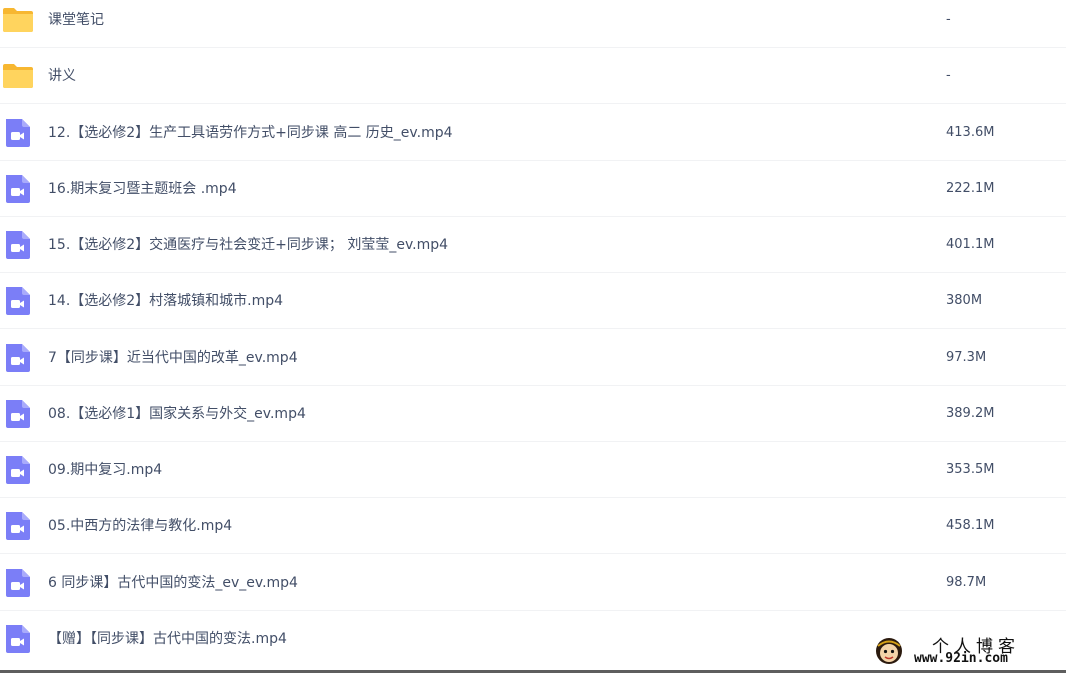 This screenshot has width=1066, height=673. Describe the element at coordinates (105, 470) in the screenshot. I see `file-name: 09.期中复习.mp4` at that location.